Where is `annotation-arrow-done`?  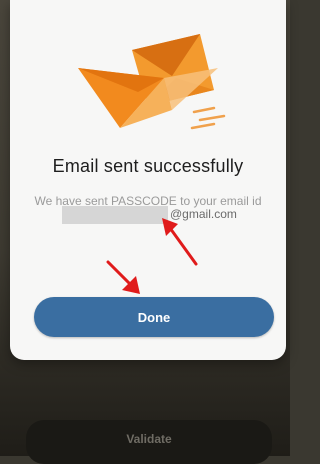
annotation-arrow-done is located at coordinates (123, 277).